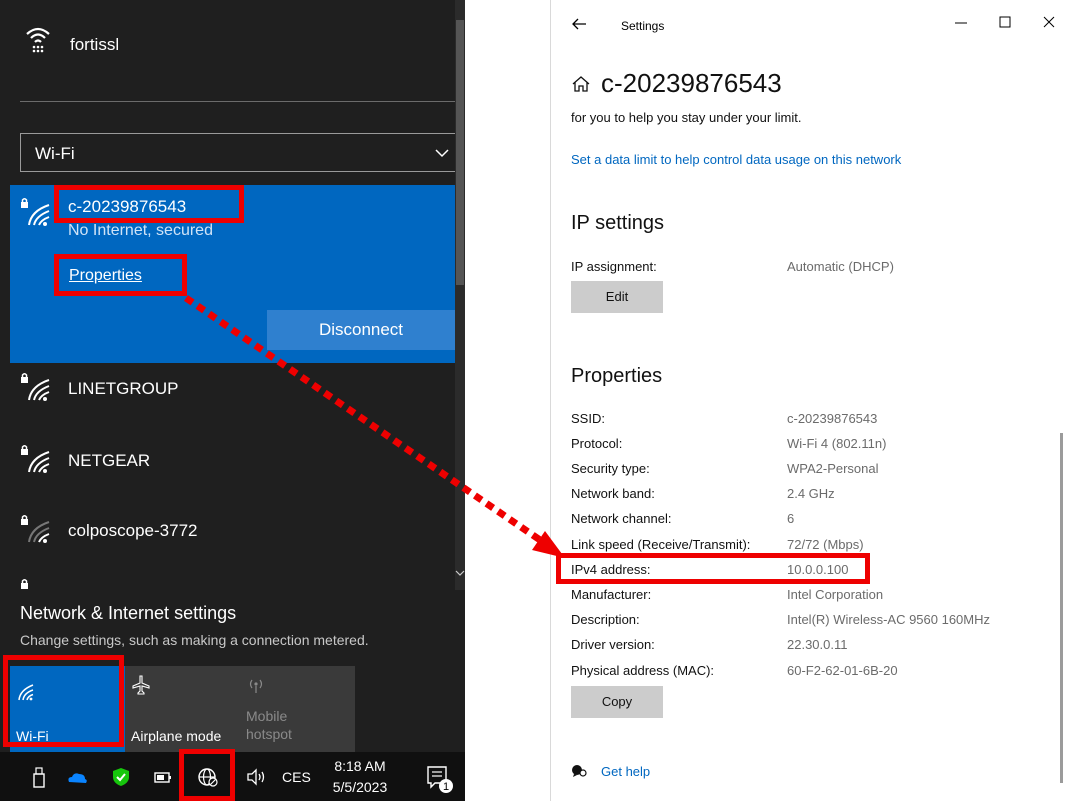 Image resolution: width=1065 pixels, height=801 pixels. I want to click on page-title: c-20239876543, so click(676, 83).